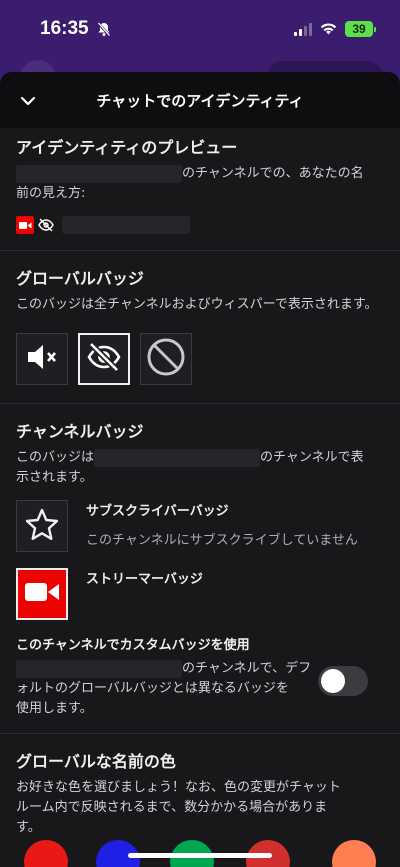  I want to click on subscriber-badge-title: サブスクライバーバッジ, so click(157, 511).